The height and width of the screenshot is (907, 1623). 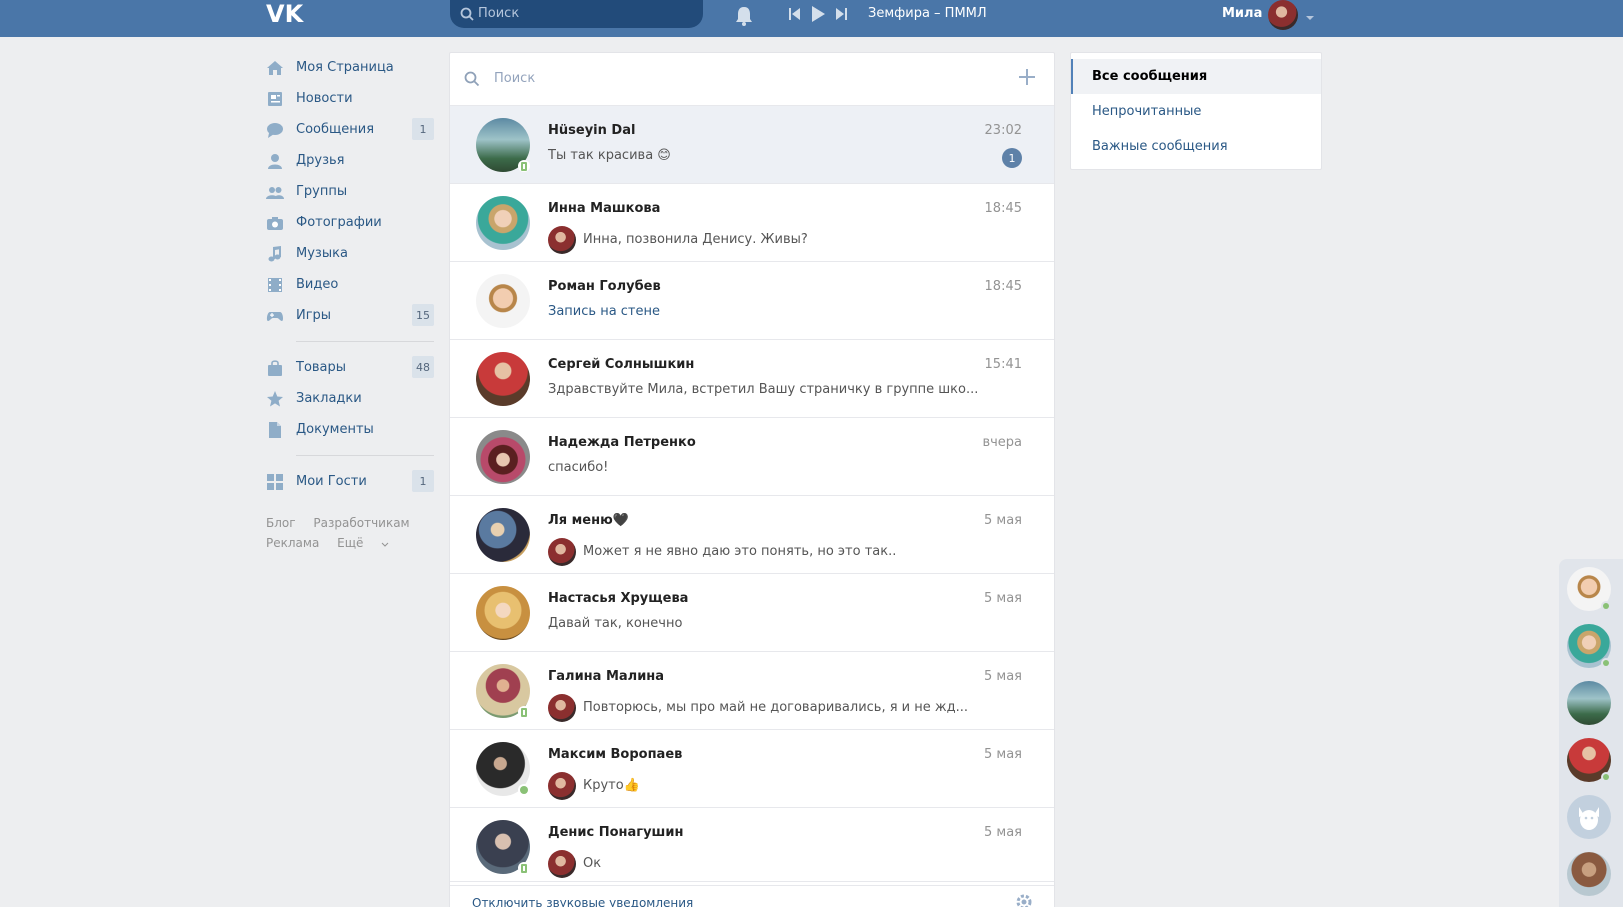 I want to click on more-link: Ещё, so click(x=363, y=543).